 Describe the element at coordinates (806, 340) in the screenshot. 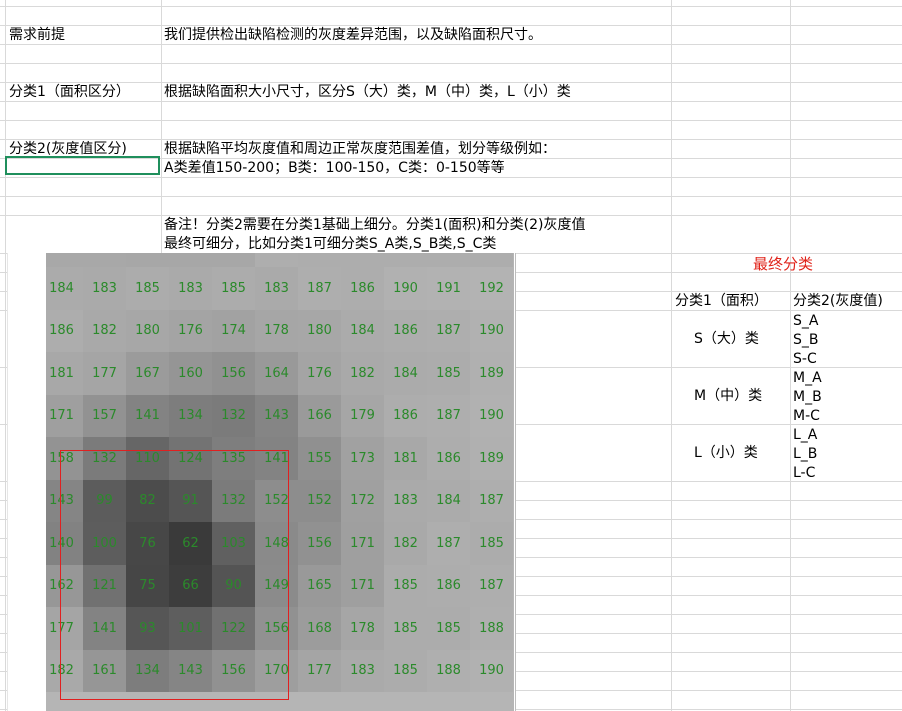

I see `group-s-item: S_B` at that location.